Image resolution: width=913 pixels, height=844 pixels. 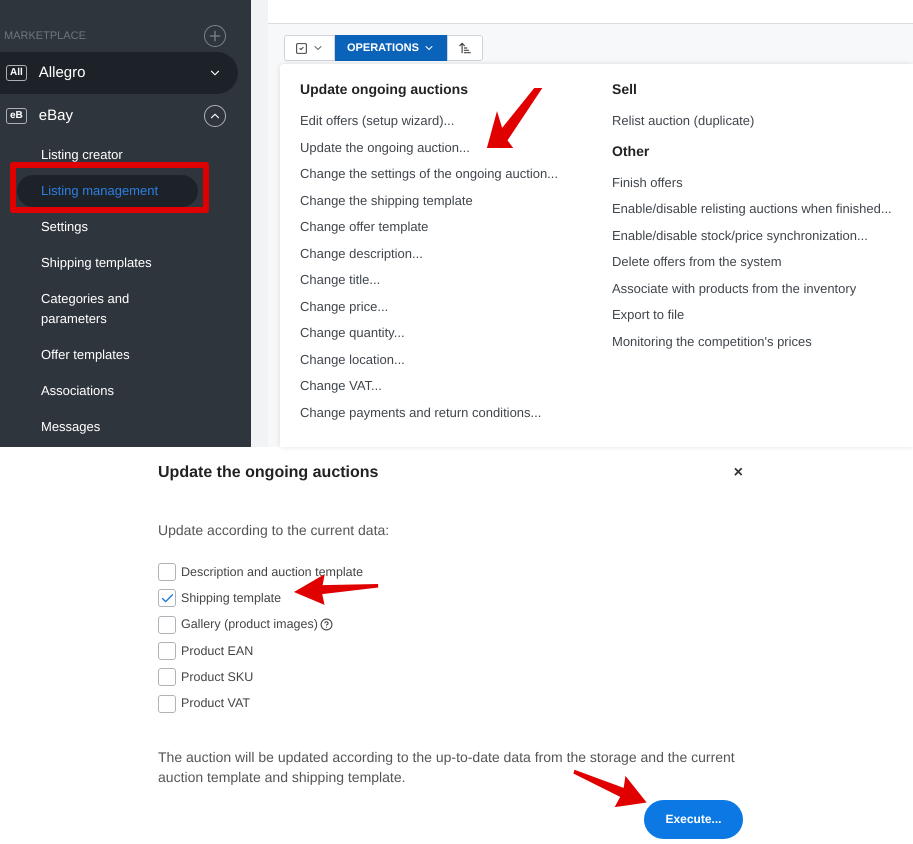 What do you see at coordinates (268, 473) in the screenshot?
I see `dialog-title: Update the ongoing auctions` at bounding box center [268, 473].